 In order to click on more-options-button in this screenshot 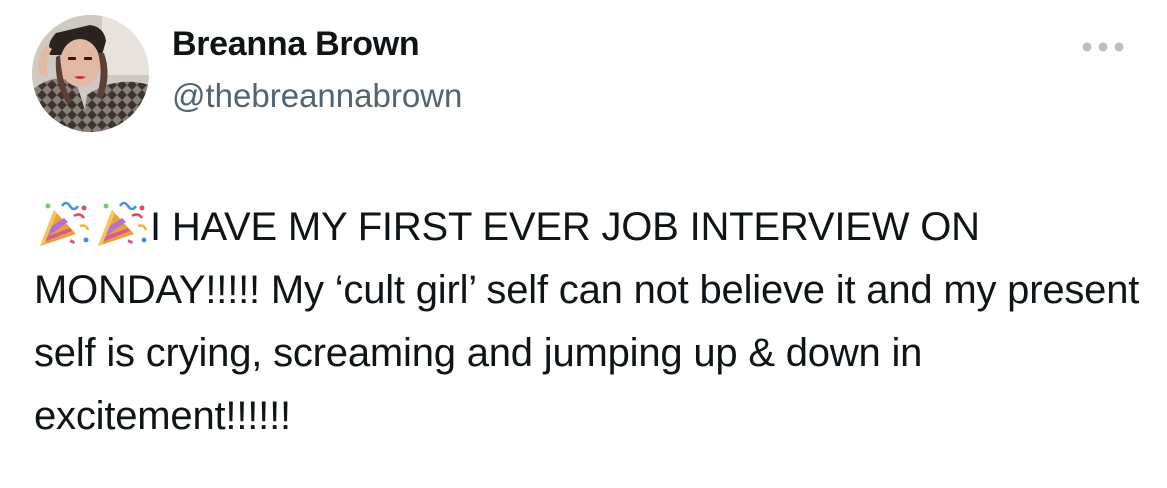, I will do `click(1103, 47)`.